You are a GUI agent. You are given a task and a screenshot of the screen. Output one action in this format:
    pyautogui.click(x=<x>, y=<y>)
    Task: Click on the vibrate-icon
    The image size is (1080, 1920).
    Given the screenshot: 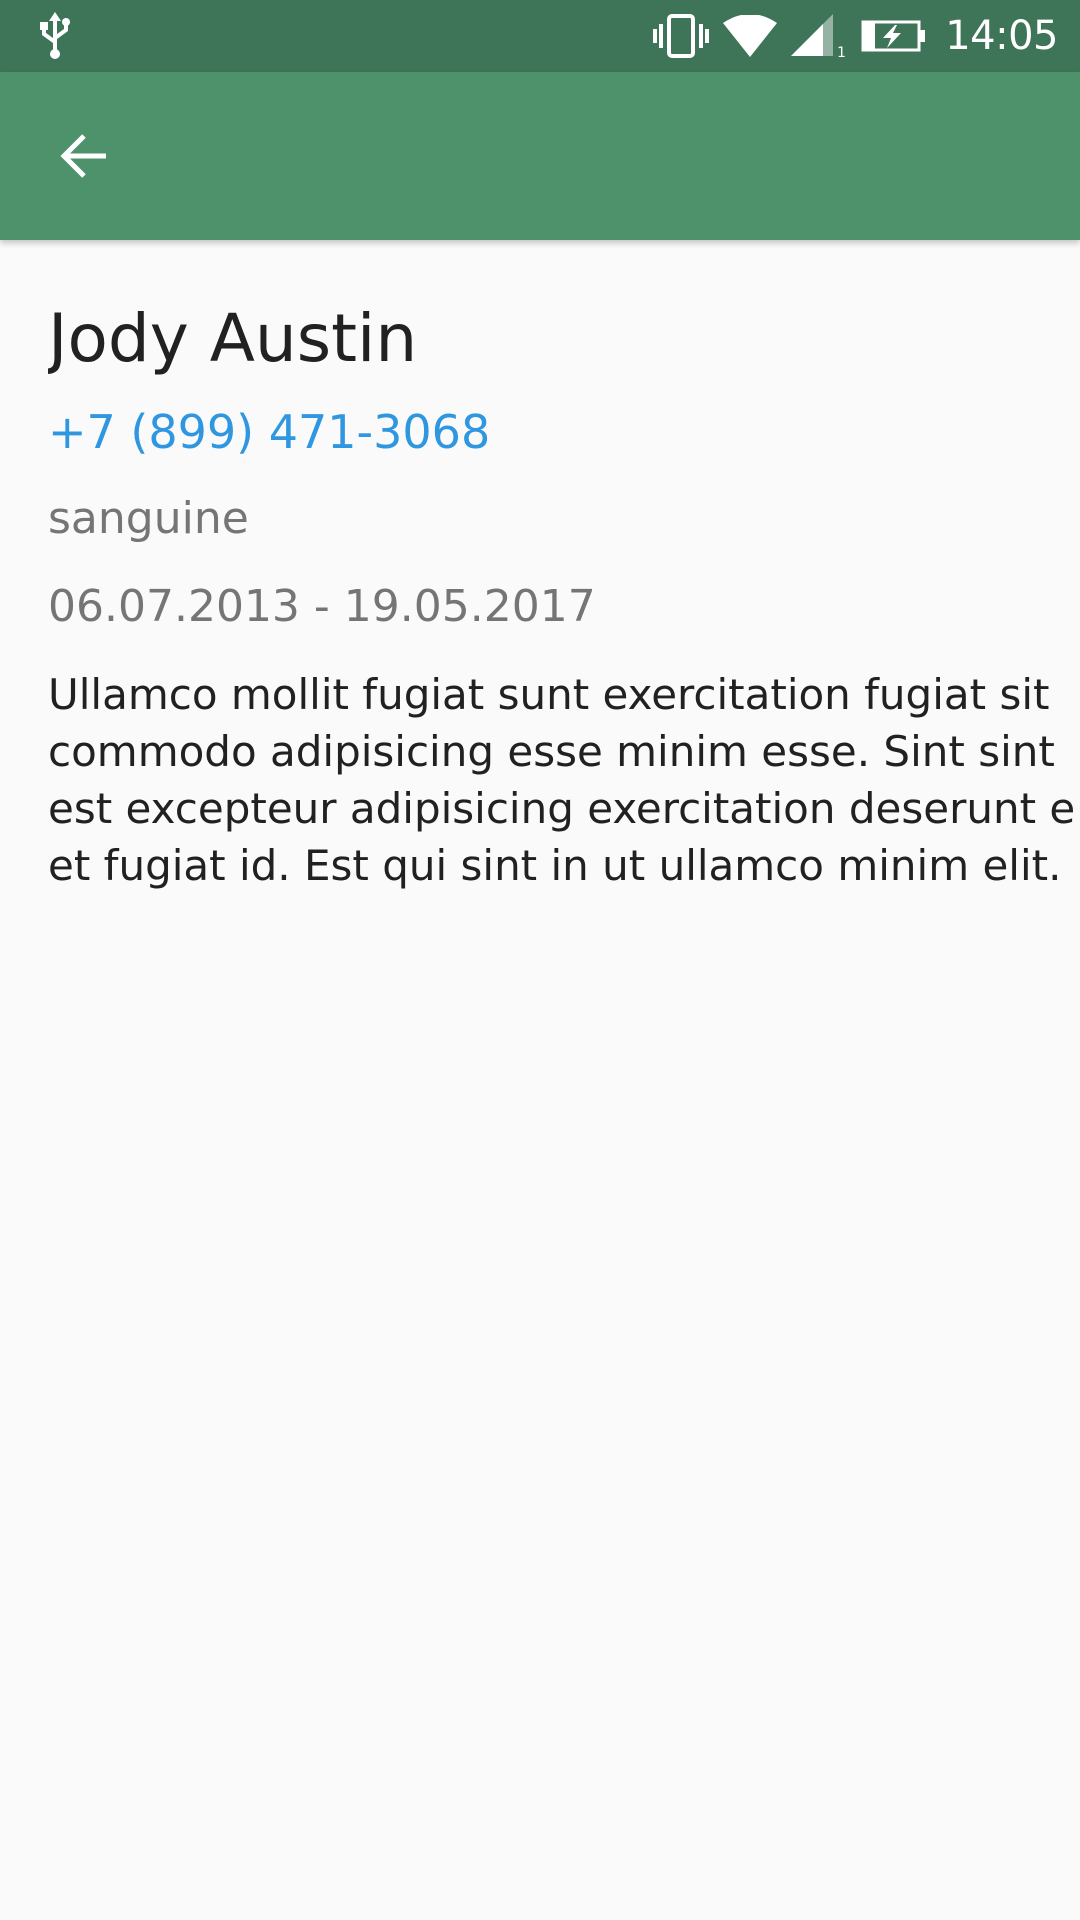 What is the action you would take?
    pyautogui.click(x=681, y=36)
    